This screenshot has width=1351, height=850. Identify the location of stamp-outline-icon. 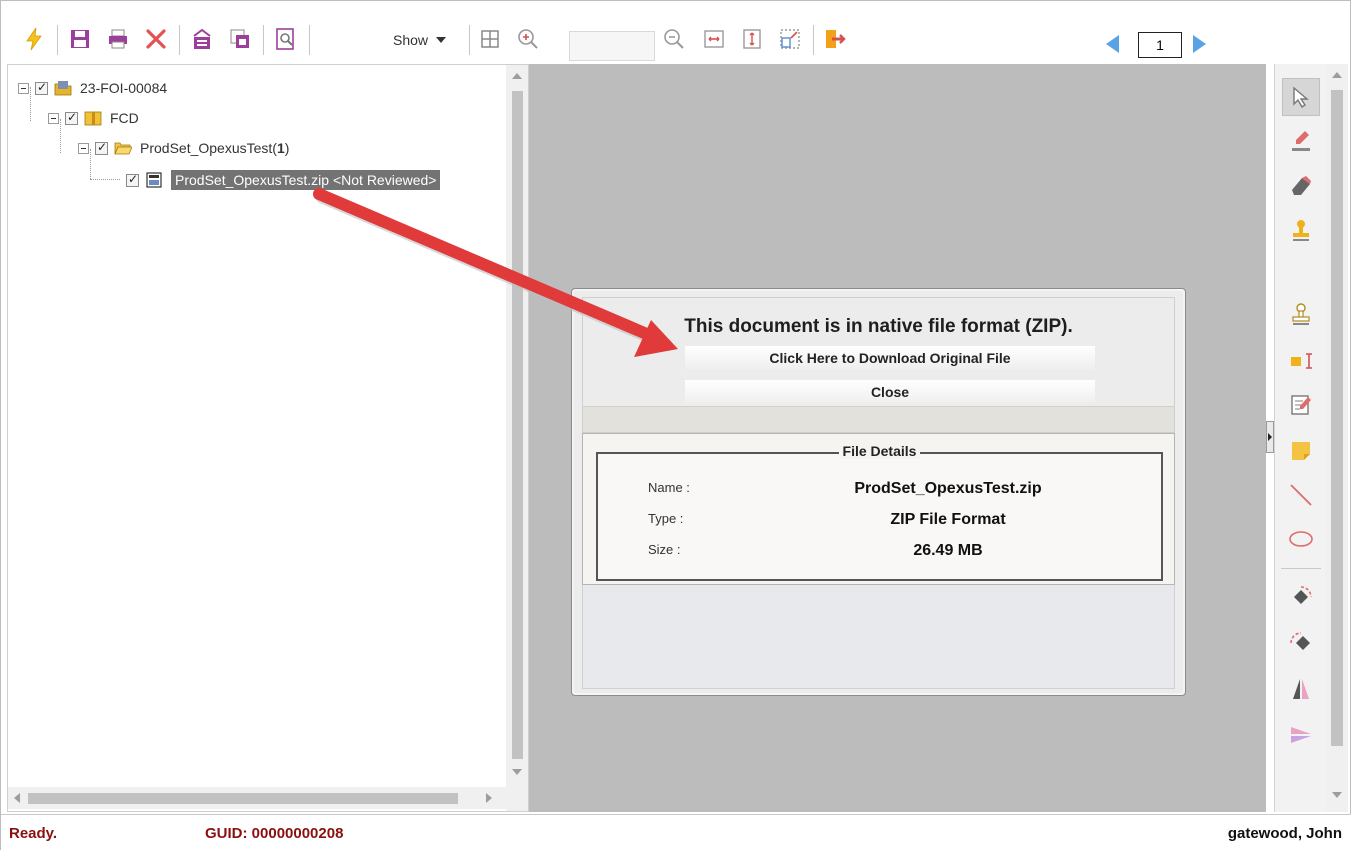
(1301, 315).